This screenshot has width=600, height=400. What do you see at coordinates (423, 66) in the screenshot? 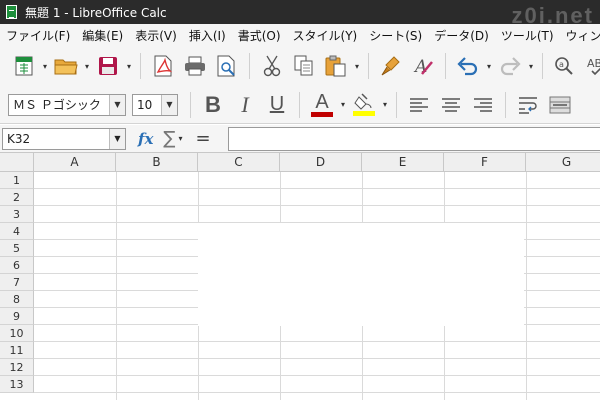
I see `clear-formatting-icon: A` at bounding box center [423, 66].